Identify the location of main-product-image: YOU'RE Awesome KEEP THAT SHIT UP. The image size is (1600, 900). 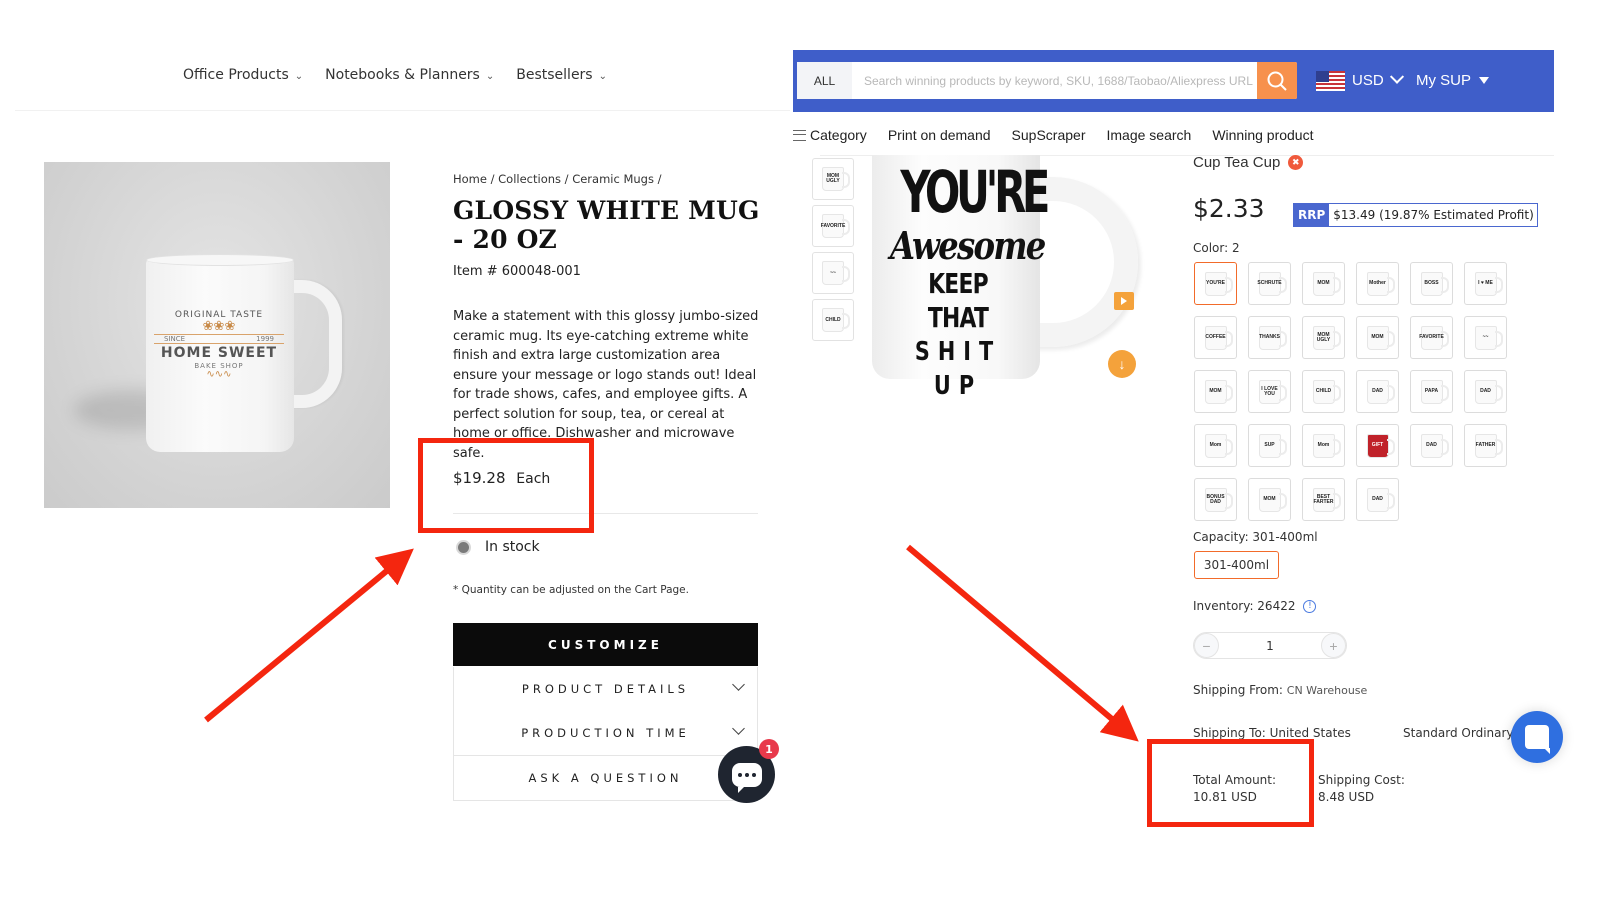
(1007, 278).